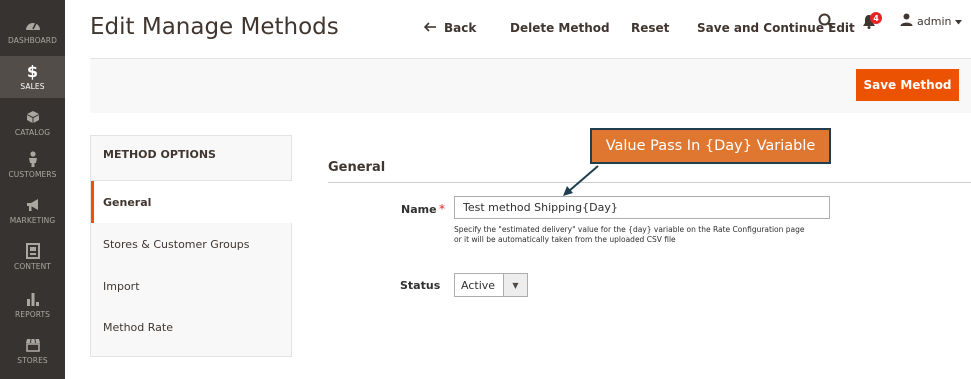 This screenshot has height=379, width=971. I want to click on cube-icon, so click(33, 117).